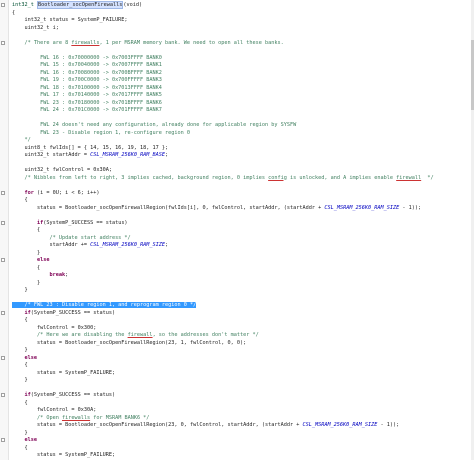 This screenshot has height=460, width=474. I want to click on code-token: uint32_t fwlControl = 0x30A;, so click(62, 170).